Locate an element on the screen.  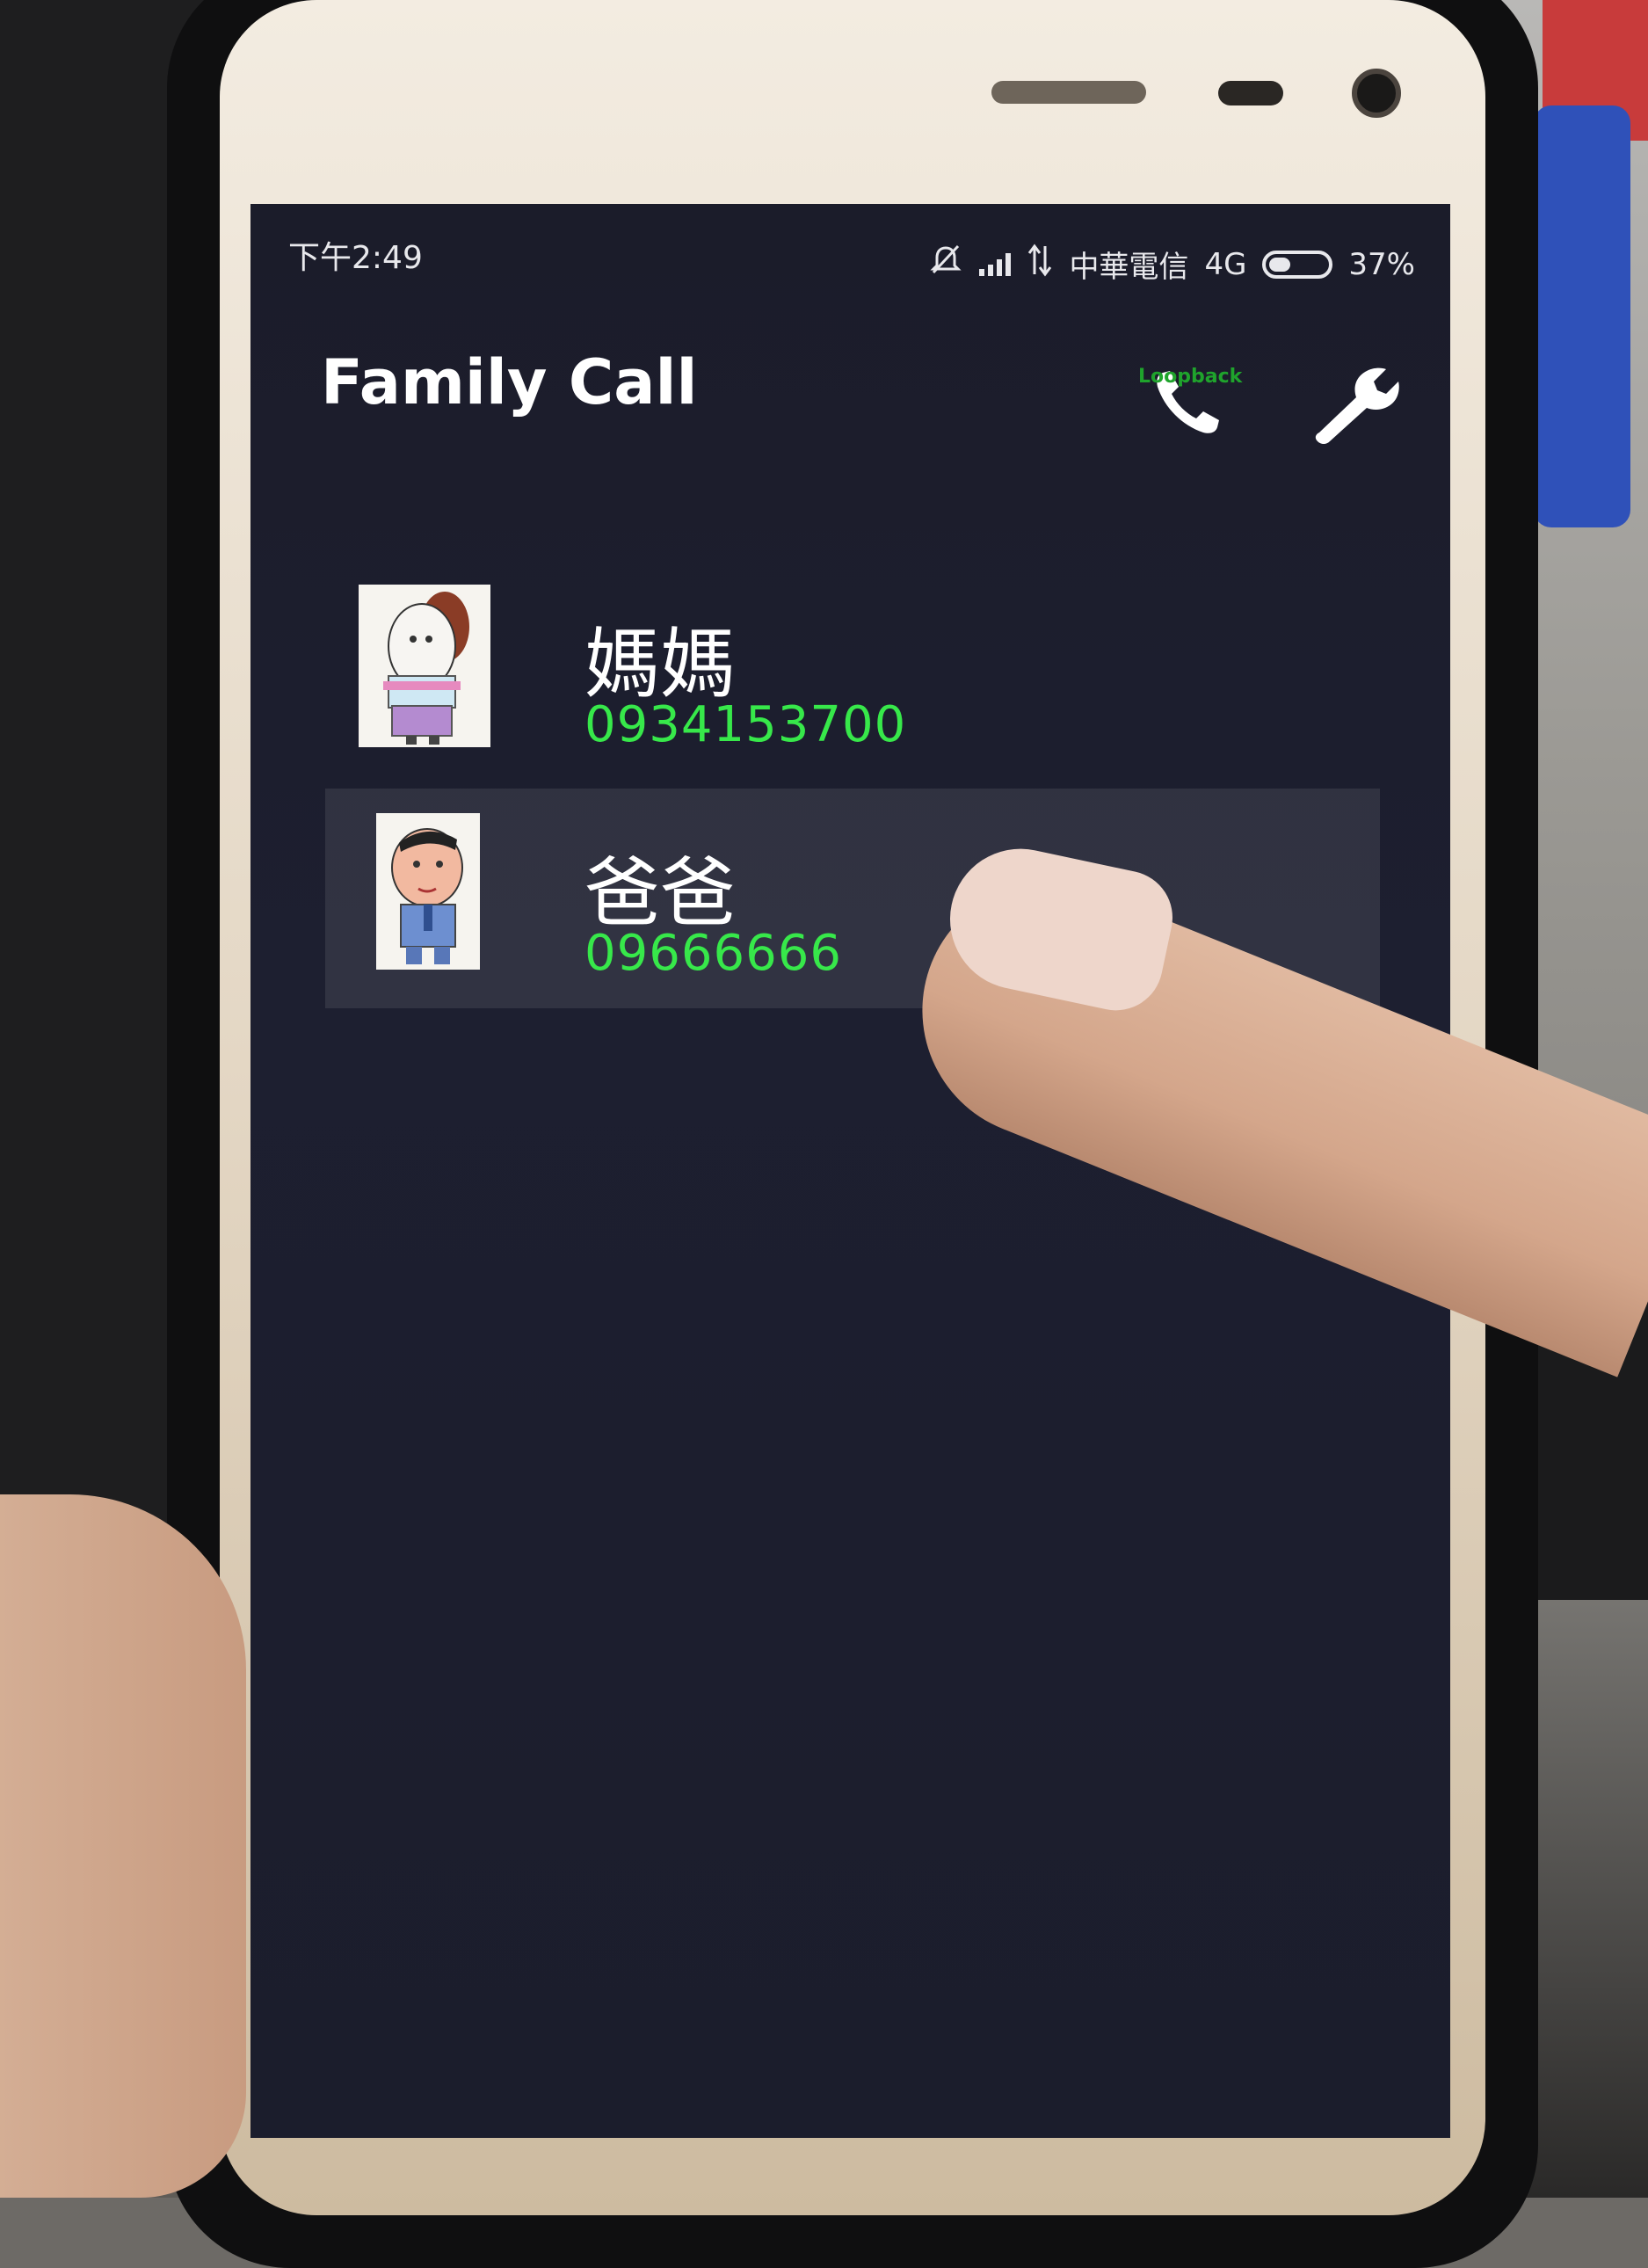
app-title: Family Call is located at coordinates (510, 382).